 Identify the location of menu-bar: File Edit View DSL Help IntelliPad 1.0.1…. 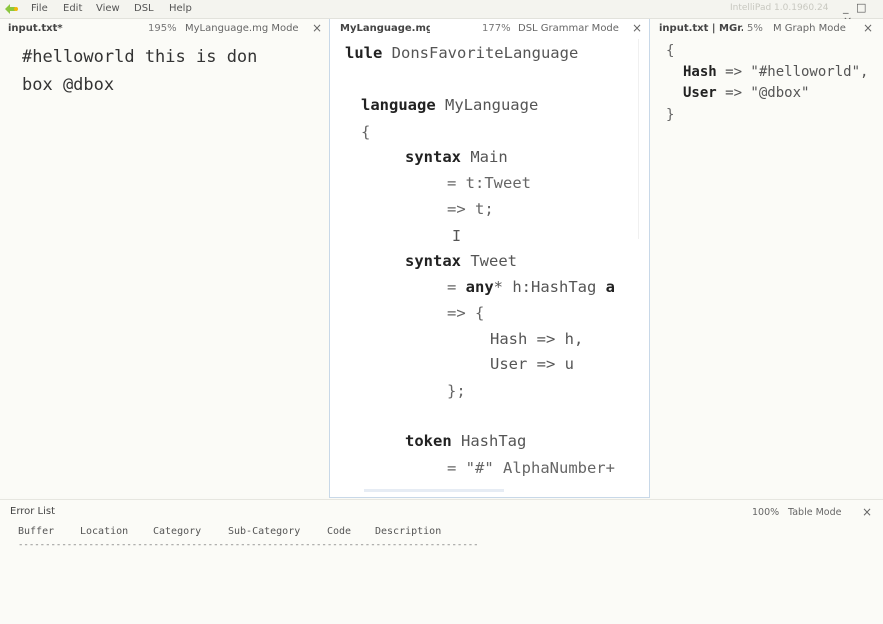
(441, 13).